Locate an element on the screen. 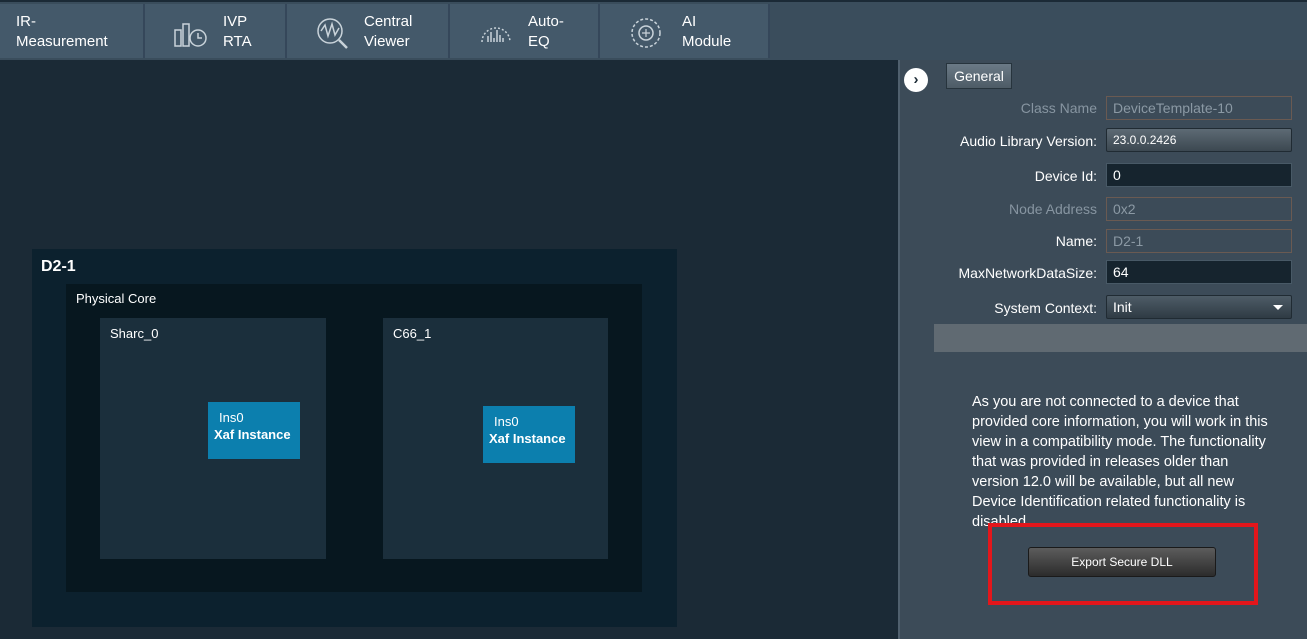 Image resolution: width=1307 pixels, height=639 pixels. toolbar-ai-module-label: AI Module is located at coordinates (707, 31).